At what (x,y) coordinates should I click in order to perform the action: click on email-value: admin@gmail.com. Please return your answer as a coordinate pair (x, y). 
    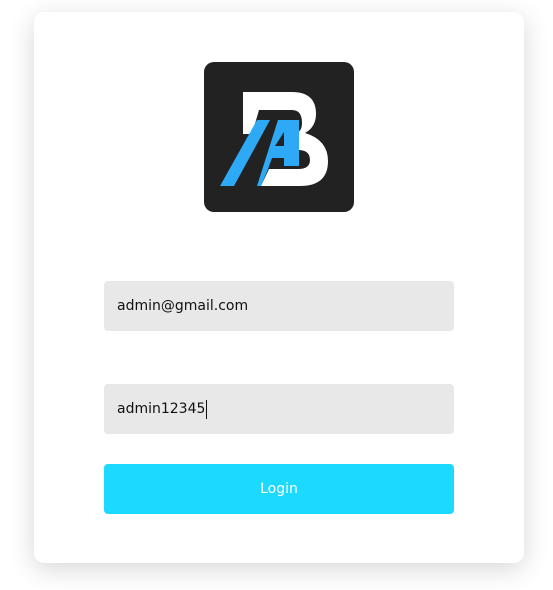
    Looking at the image, I should click on (183, 306).